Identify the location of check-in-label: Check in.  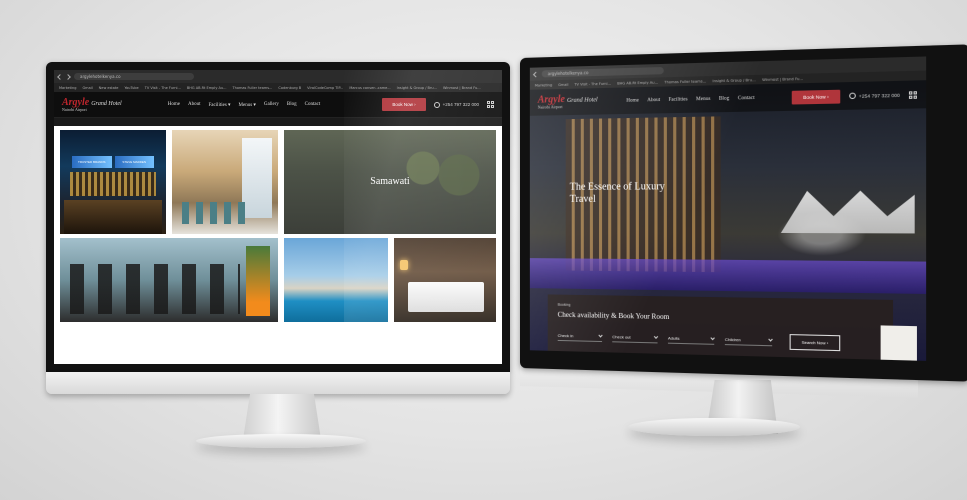
(565, 335).